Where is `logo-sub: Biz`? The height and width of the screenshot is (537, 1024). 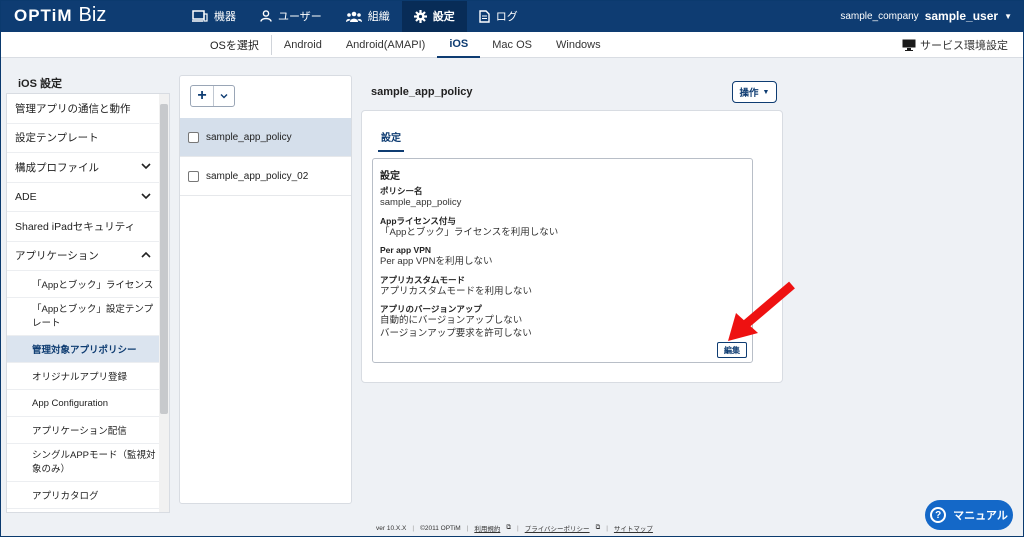
logo-sub: Biz is located at coordinates (92, 15).